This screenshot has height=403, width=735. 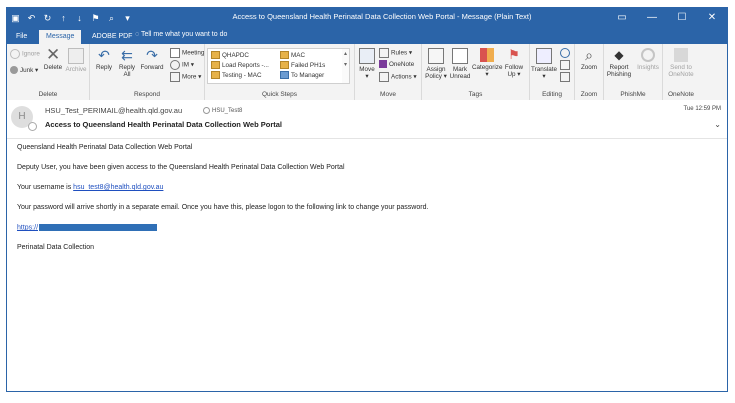 I want to click on reply-all-icon: ⇇, so click(x=127, y=55).